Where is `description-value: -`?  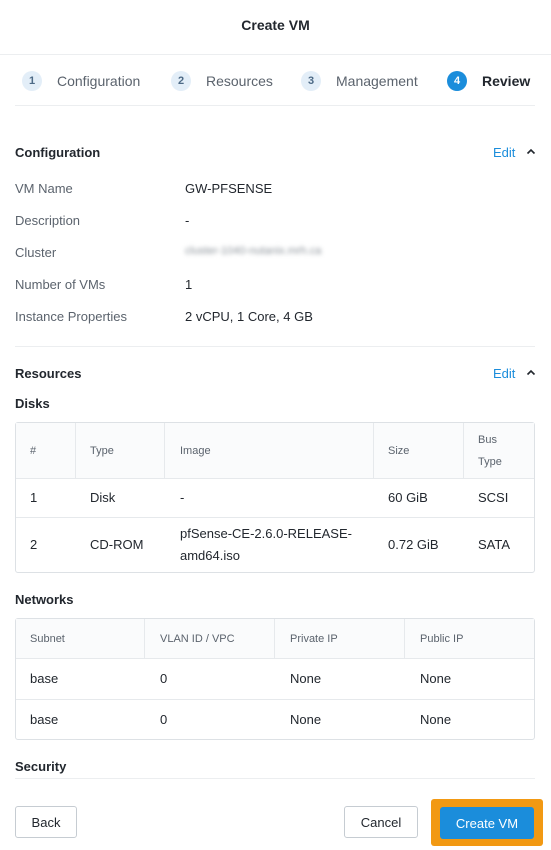 description-value: - is located at coordinates (187, 220).